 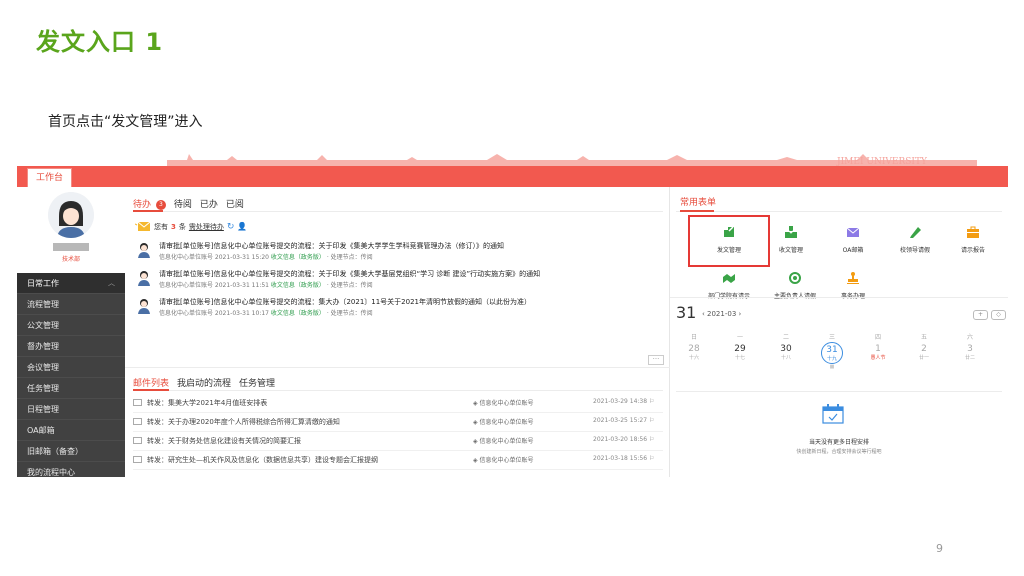 I want to click on tabs-underline, so click(x=398, y=211).